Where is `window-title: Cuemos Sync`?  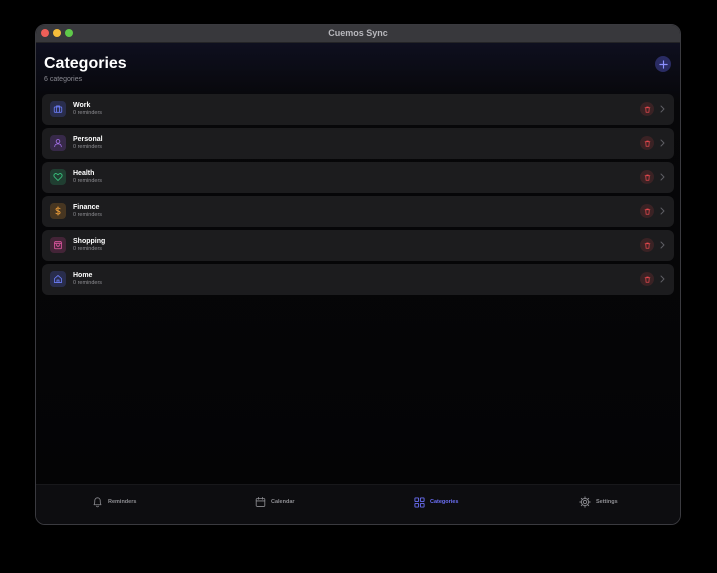
window-title: Cuemos Sync is located at coordinates (358, 33).